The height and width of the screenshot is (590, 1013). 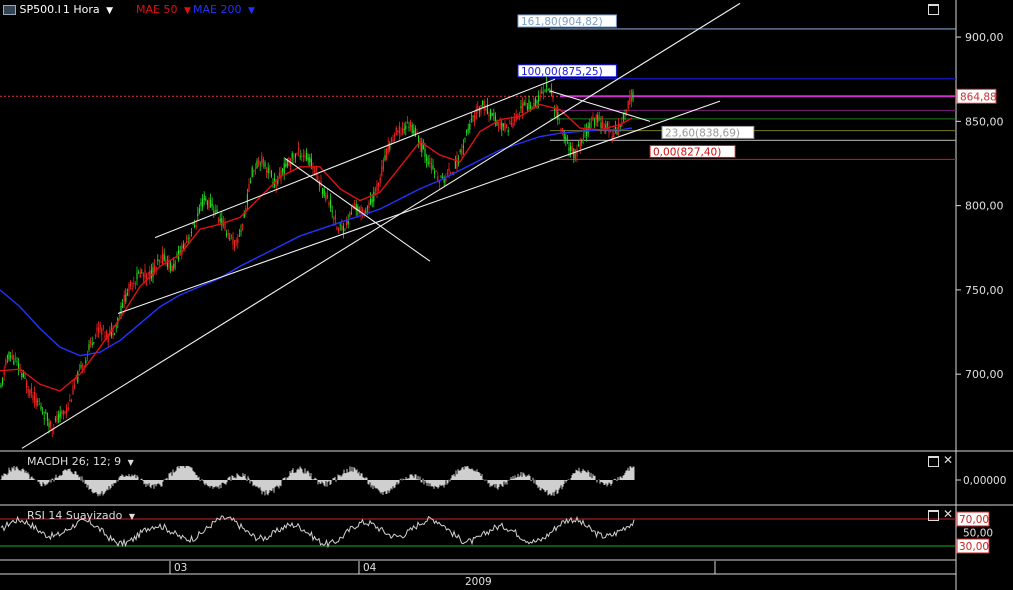 What do you see at coordinates (562, 22) in the screenshot?
I see `fibonacci-label-text: 161,80(904,82)` at bounding box center [562, 22].